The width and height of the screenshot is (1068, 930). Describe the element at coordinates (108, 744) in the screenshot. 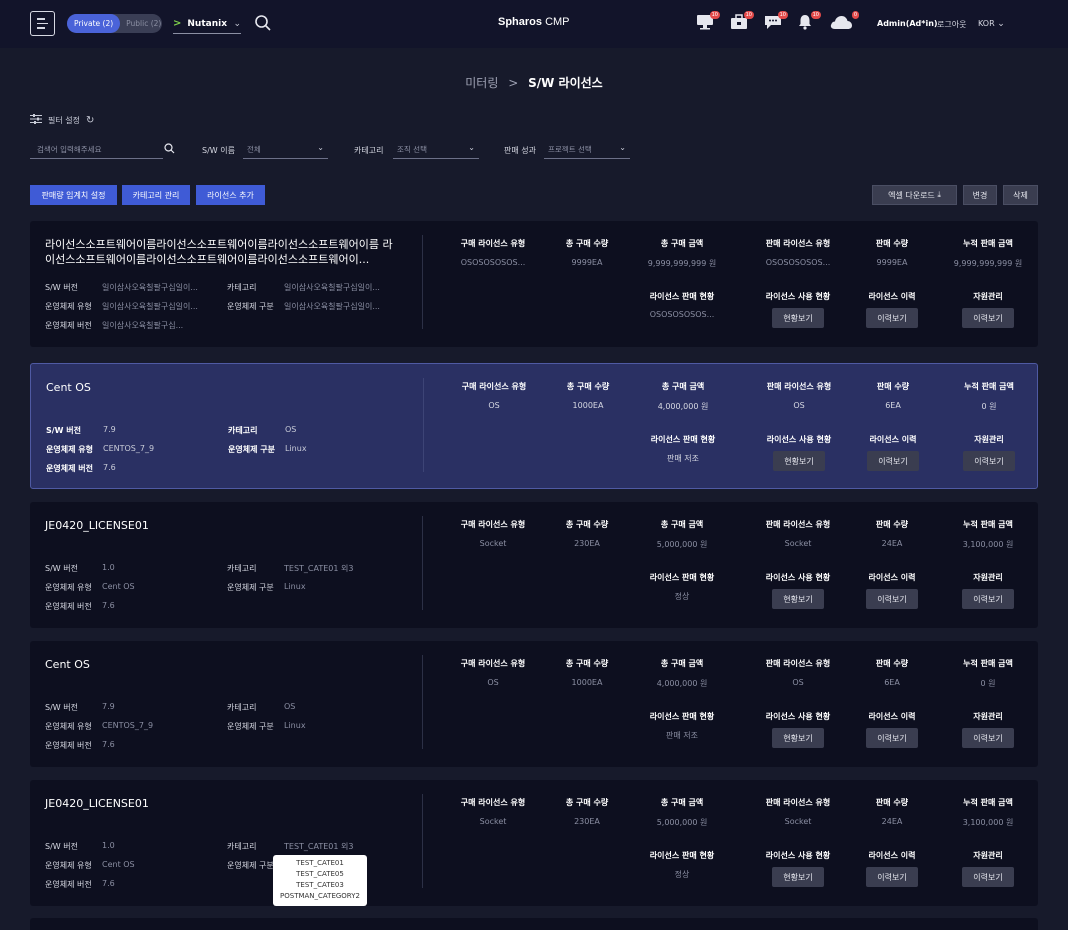

I see `os-version-value: 7.6` at that location.